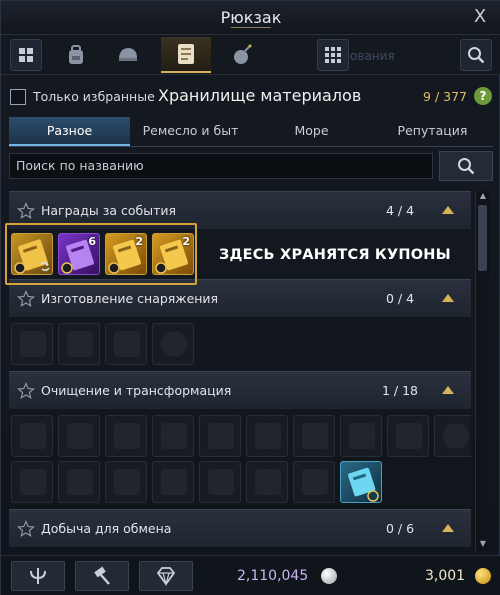 The image size is (500, 595). I want to click on hammer-button, so click(102, 576).